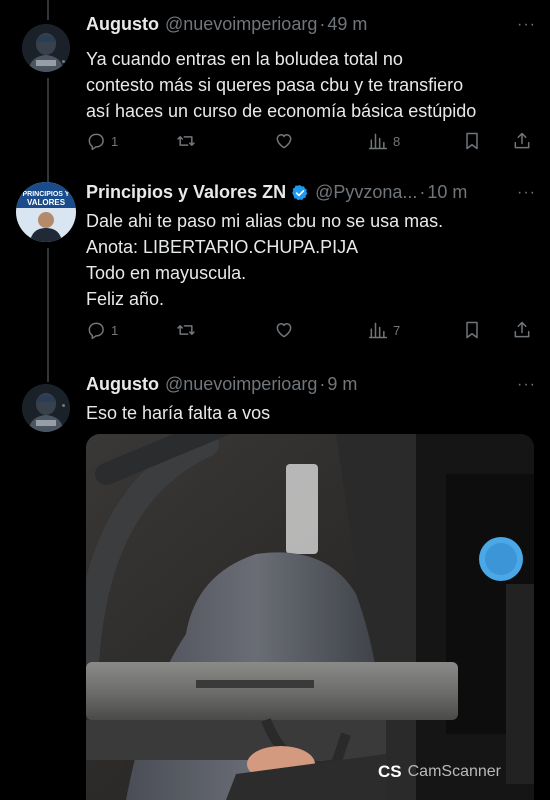 The height and width of the screenshot is (800, 550). What do you see at coordinates (447, 192) in the screenshot?
I see `timestamp: 10 m` at bounding box center [447, 192].